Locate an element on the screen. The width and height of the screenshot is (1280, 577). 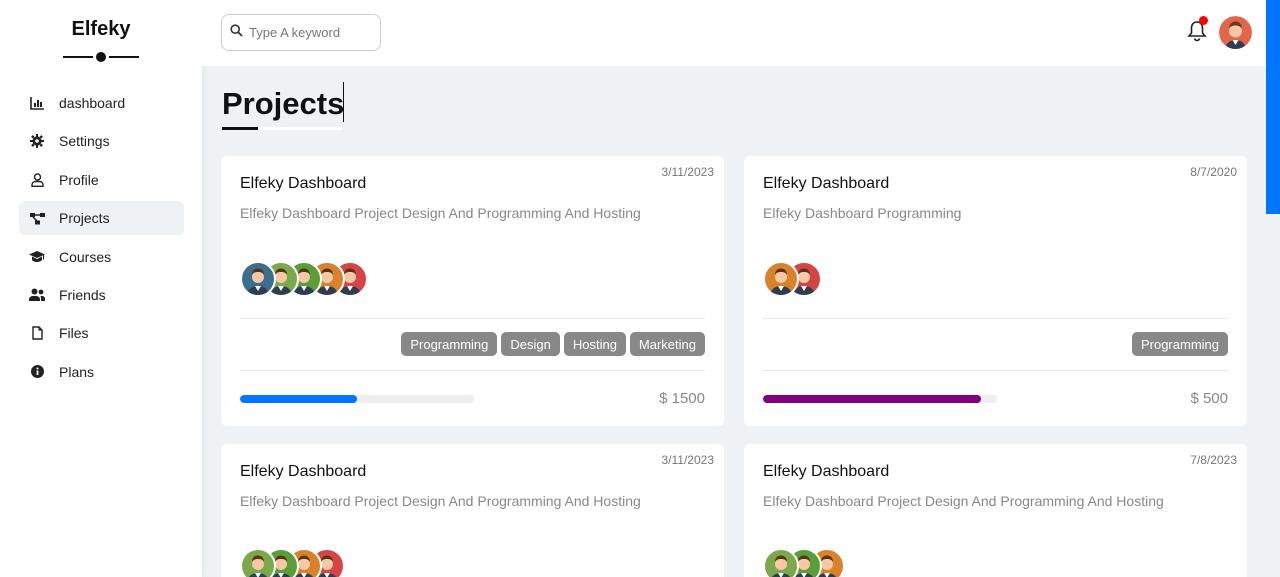
user-avatar is located at coordinates (1235, 32).